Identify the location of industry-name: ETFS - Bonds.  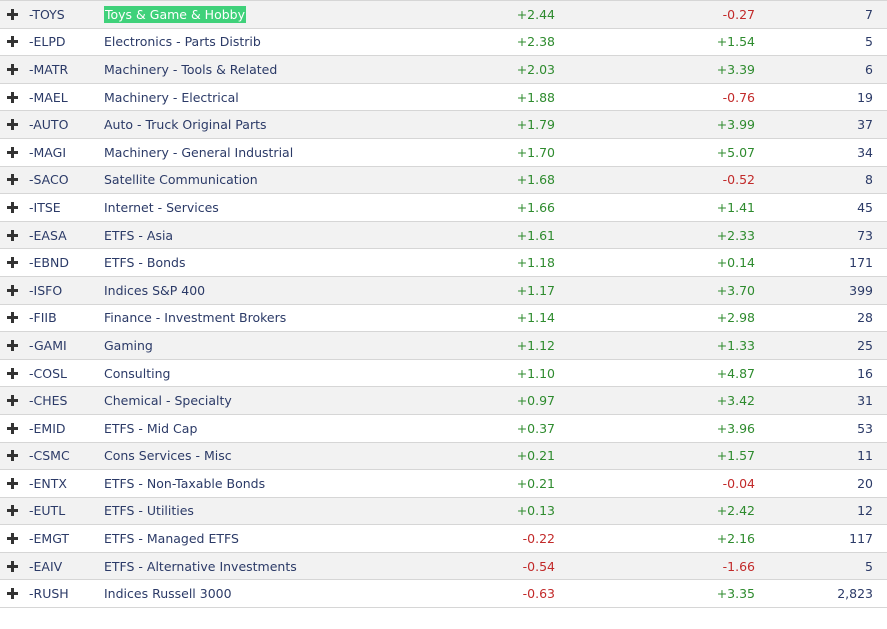
(145, 262).